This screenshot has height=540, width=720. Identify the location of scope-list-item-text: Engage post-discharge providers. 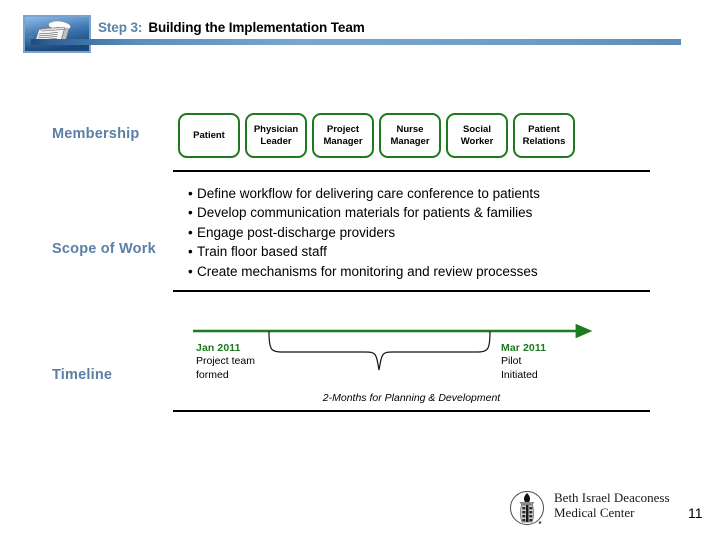
(296, 232).